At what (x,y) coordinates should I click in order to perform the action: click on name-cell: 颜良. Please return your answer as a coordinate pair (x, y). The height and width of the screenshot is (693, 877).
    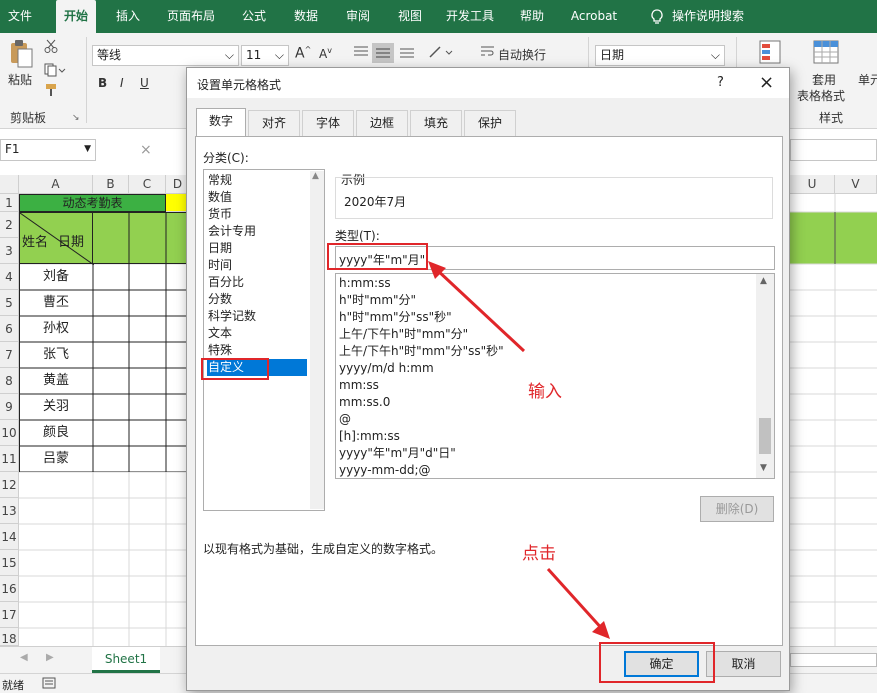
    Looking at the image, I should click on (56, 433).